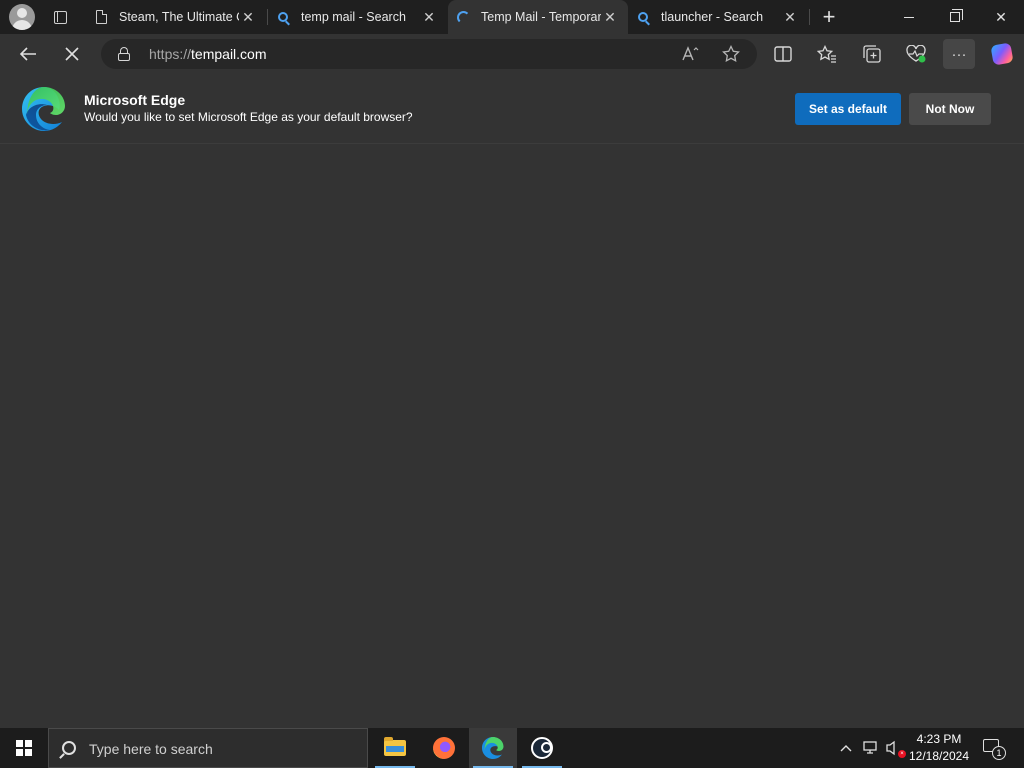 The image size is (1024, 768). I want to click on tab-actions-menu-icon, so click(60, 17).